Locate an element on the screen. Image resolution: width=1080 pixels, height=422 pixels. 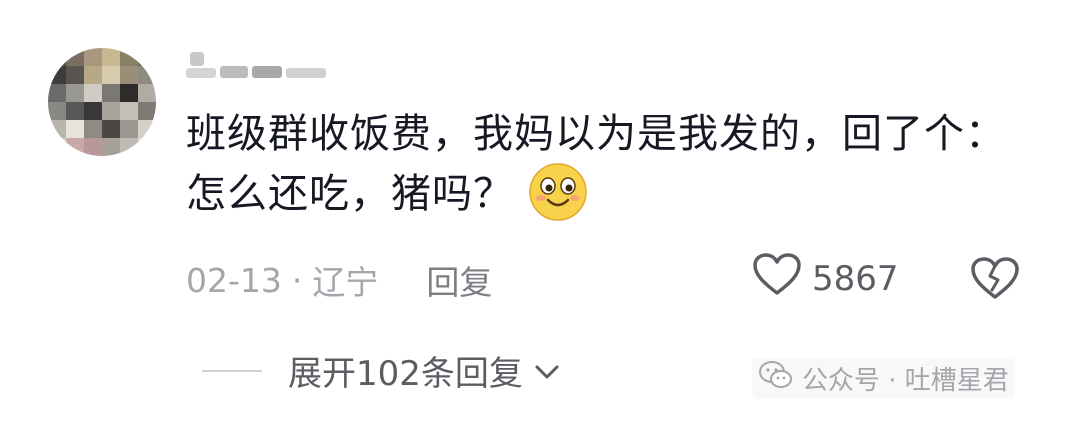
smile-emoji-icon is located at coordinates (558, 192).